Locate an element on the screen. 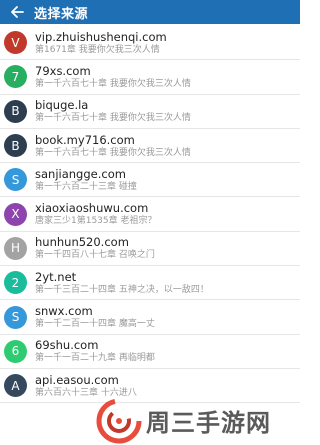 The width and height of the screenshot is (320, 445). source-avatar: 6 is located at coordinates (15, 351).